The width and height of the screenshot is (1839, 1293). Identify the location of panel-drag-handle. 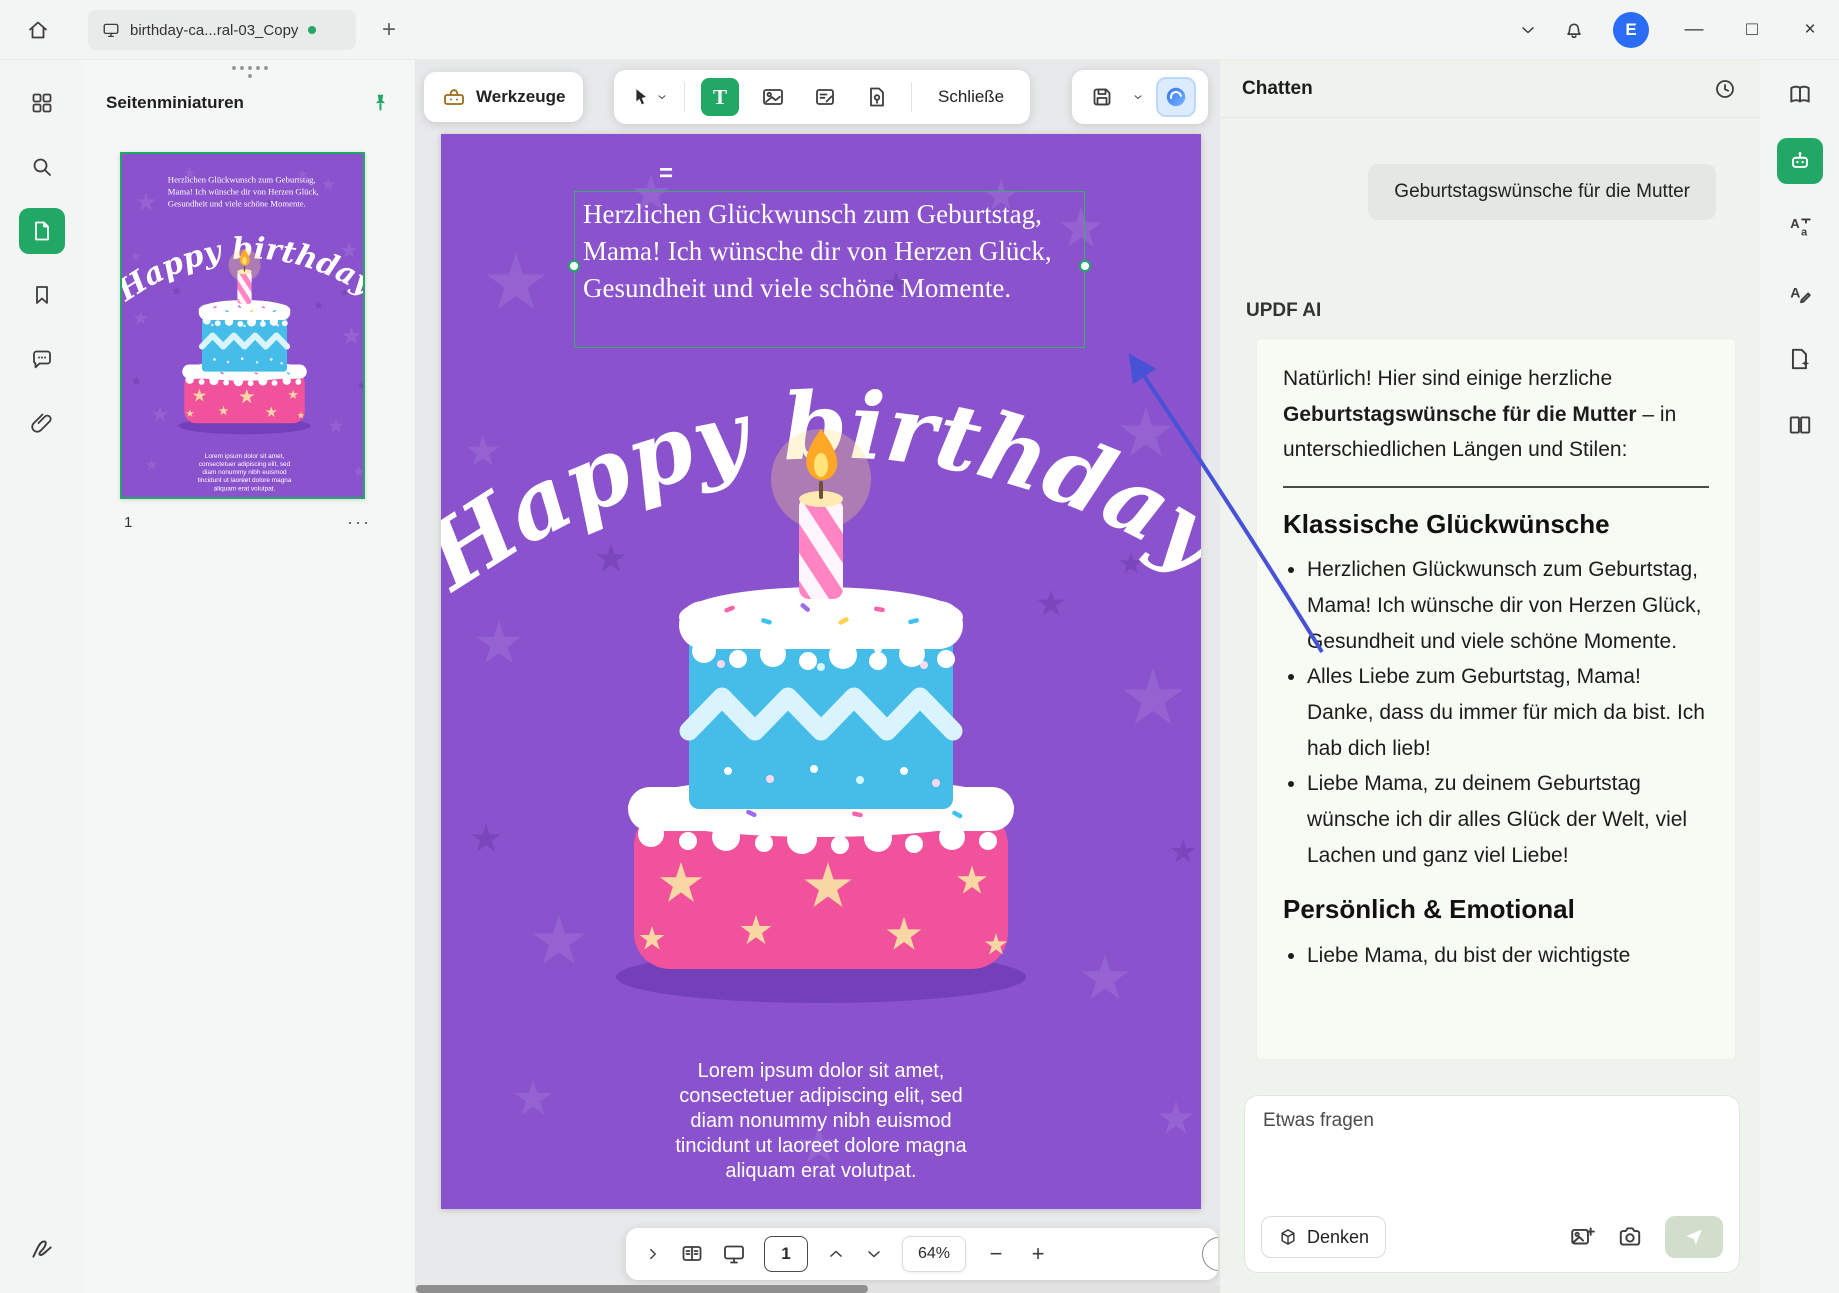
(249, 72).